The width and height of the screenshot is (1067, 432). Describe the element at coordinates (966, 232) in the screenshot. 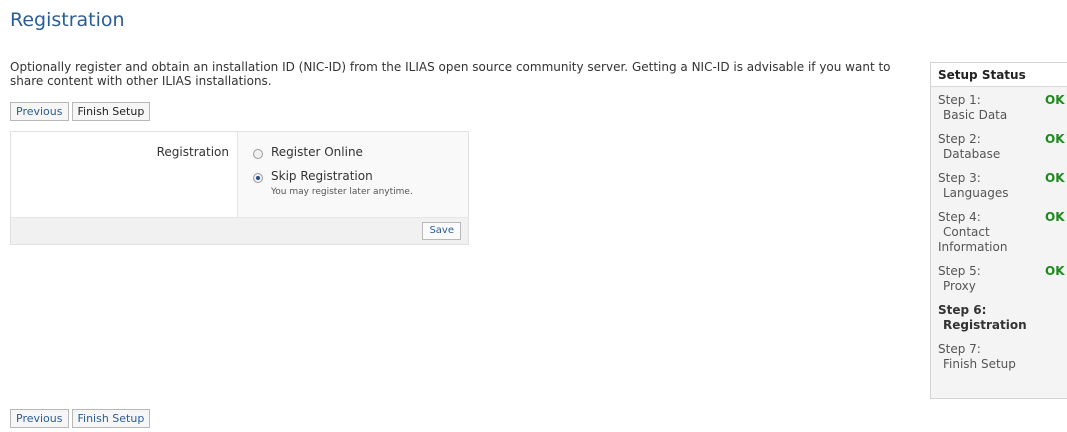

I see `step-name: Contact` at that location.